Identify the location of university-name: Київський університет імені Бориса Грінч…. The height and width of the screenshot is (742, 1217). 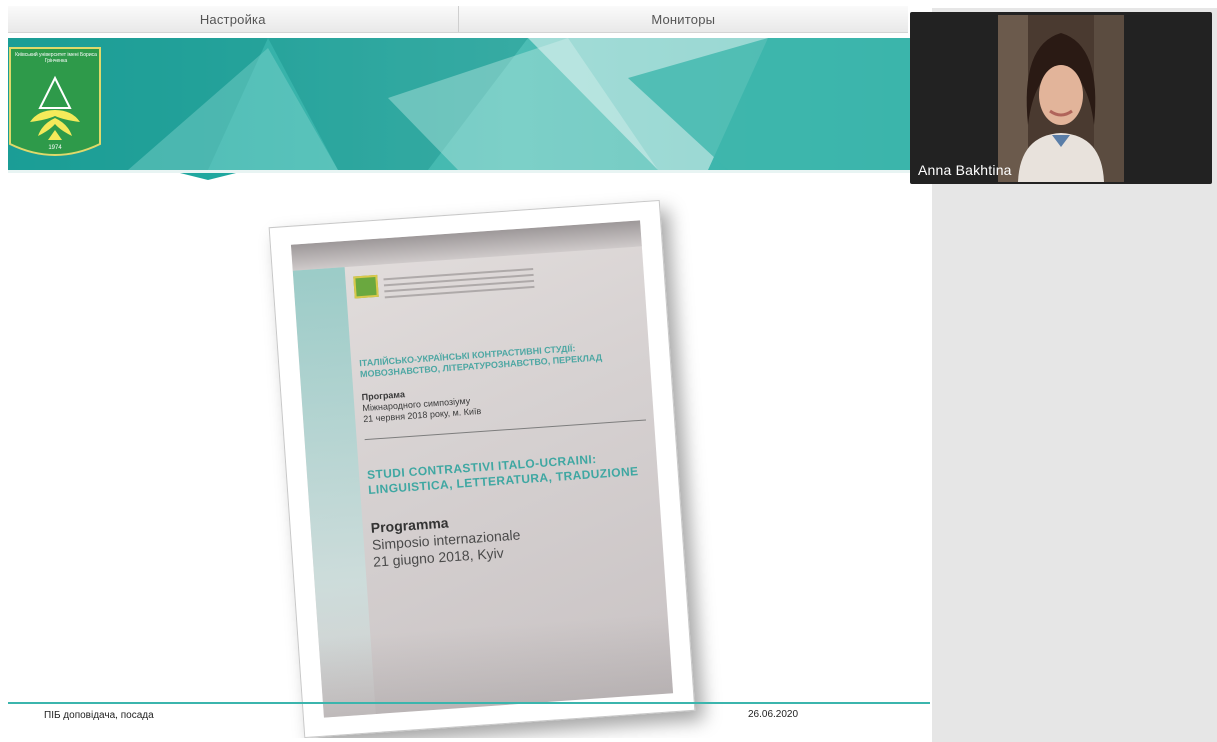
(56, 58).